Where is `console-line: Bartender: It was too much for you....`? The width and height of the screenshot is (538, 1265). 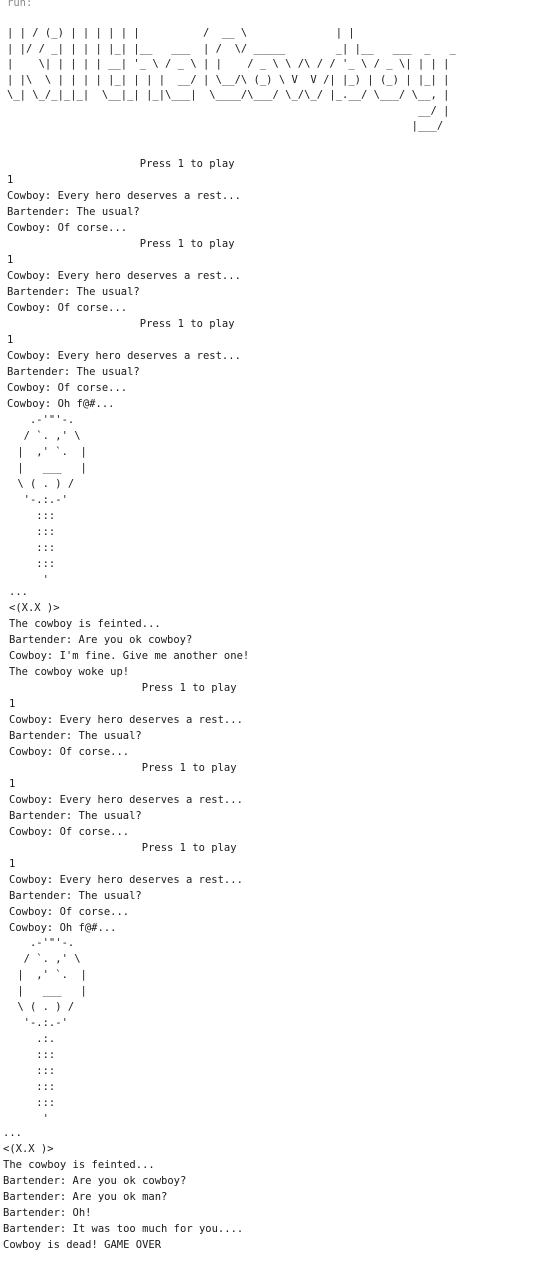
console-line: Bartender: It was too much for you.... is located at coordinates (123, 1229).